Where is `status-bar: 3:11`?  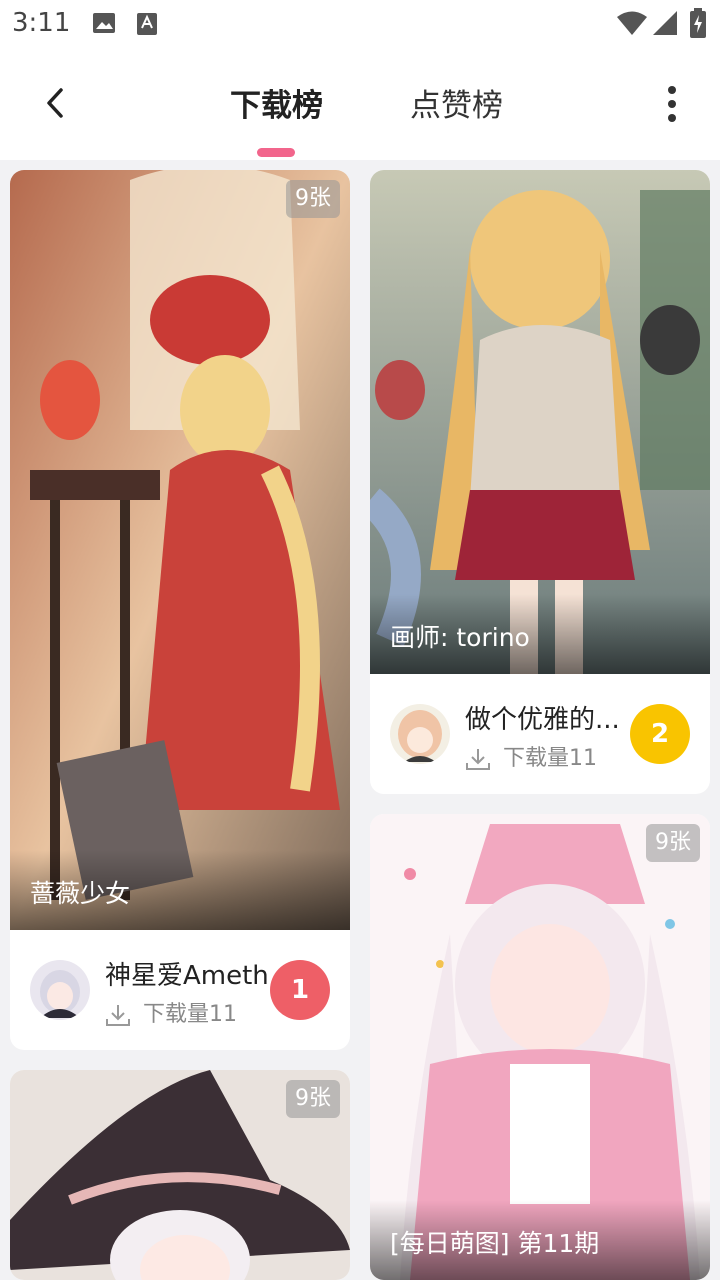 status-bar: 3:11 is located at coordinates (360, 25).